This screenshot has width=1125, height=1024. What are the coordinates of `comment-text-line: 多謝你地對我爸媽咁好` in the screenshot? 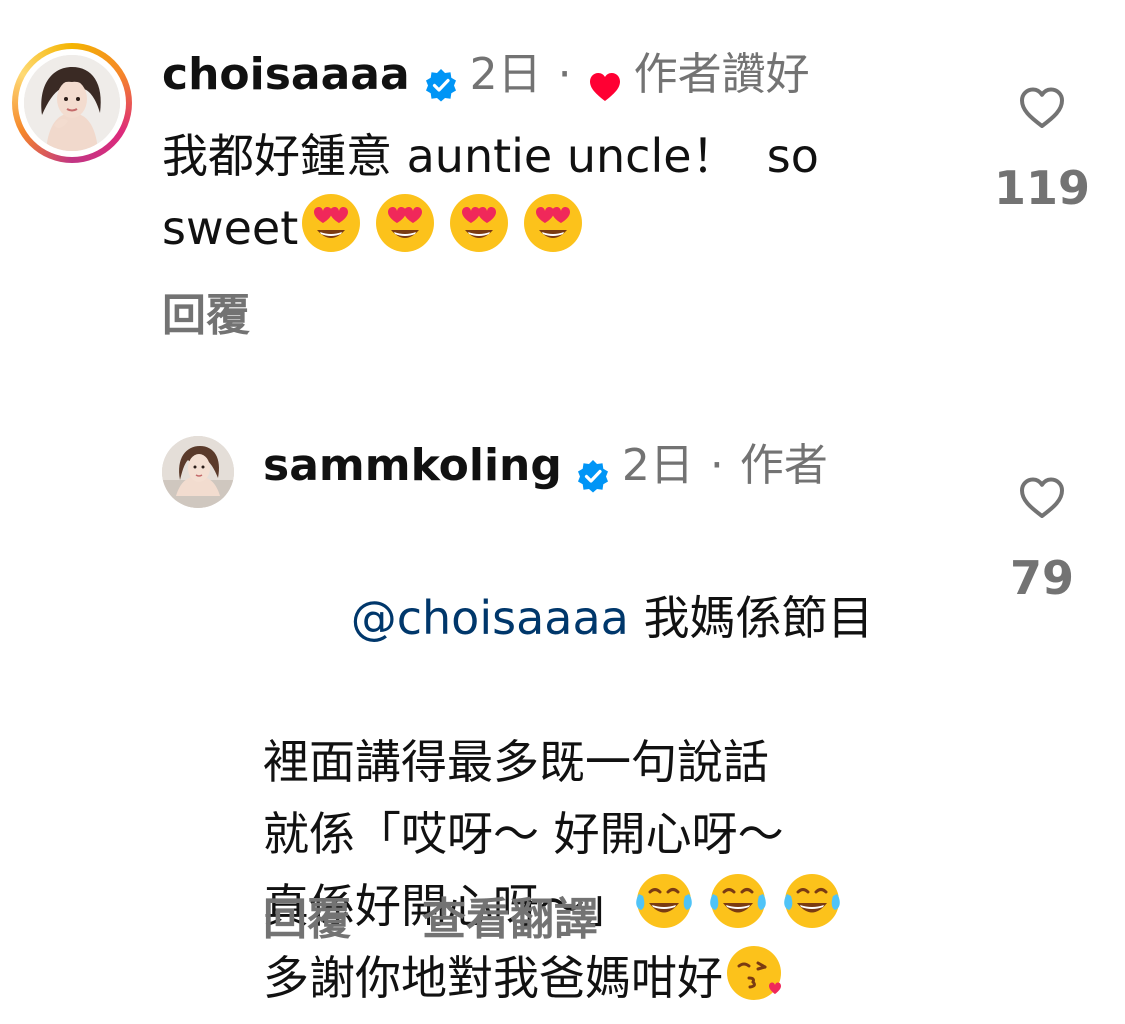 It's located at (613, 978).